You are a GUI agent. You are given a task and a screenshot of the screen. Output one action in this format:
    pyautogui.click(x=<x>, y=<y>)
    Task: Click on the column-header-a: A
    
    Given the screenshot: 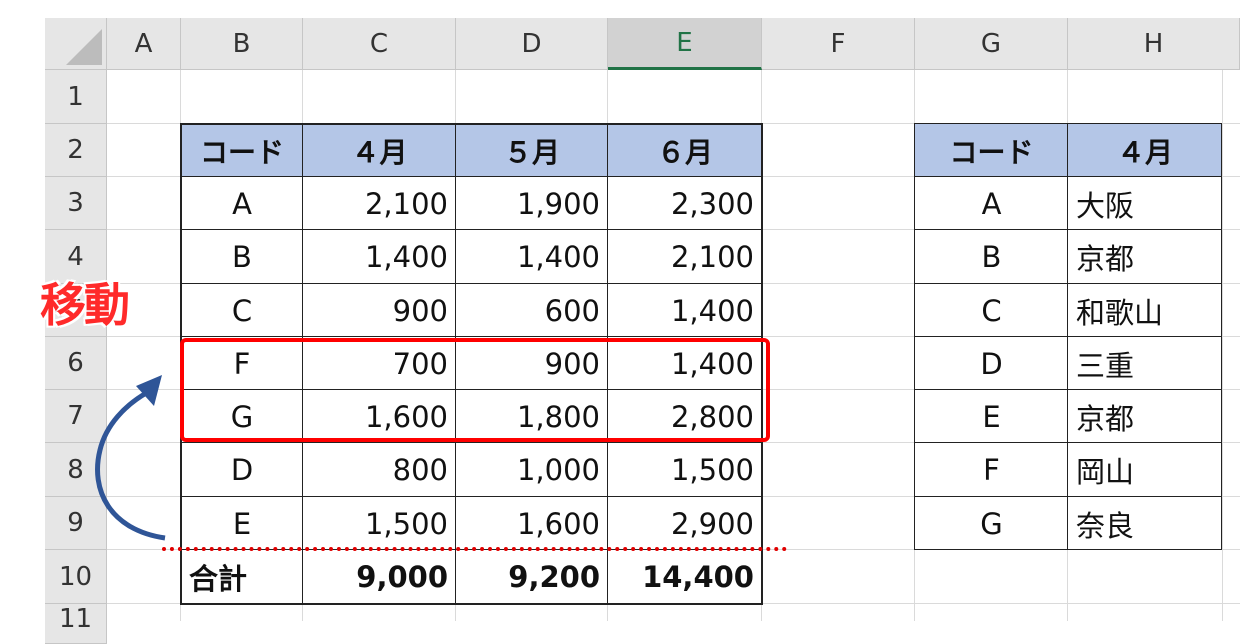 What is the action you would take?
    pyautogui.click(x=144, y=44)
    